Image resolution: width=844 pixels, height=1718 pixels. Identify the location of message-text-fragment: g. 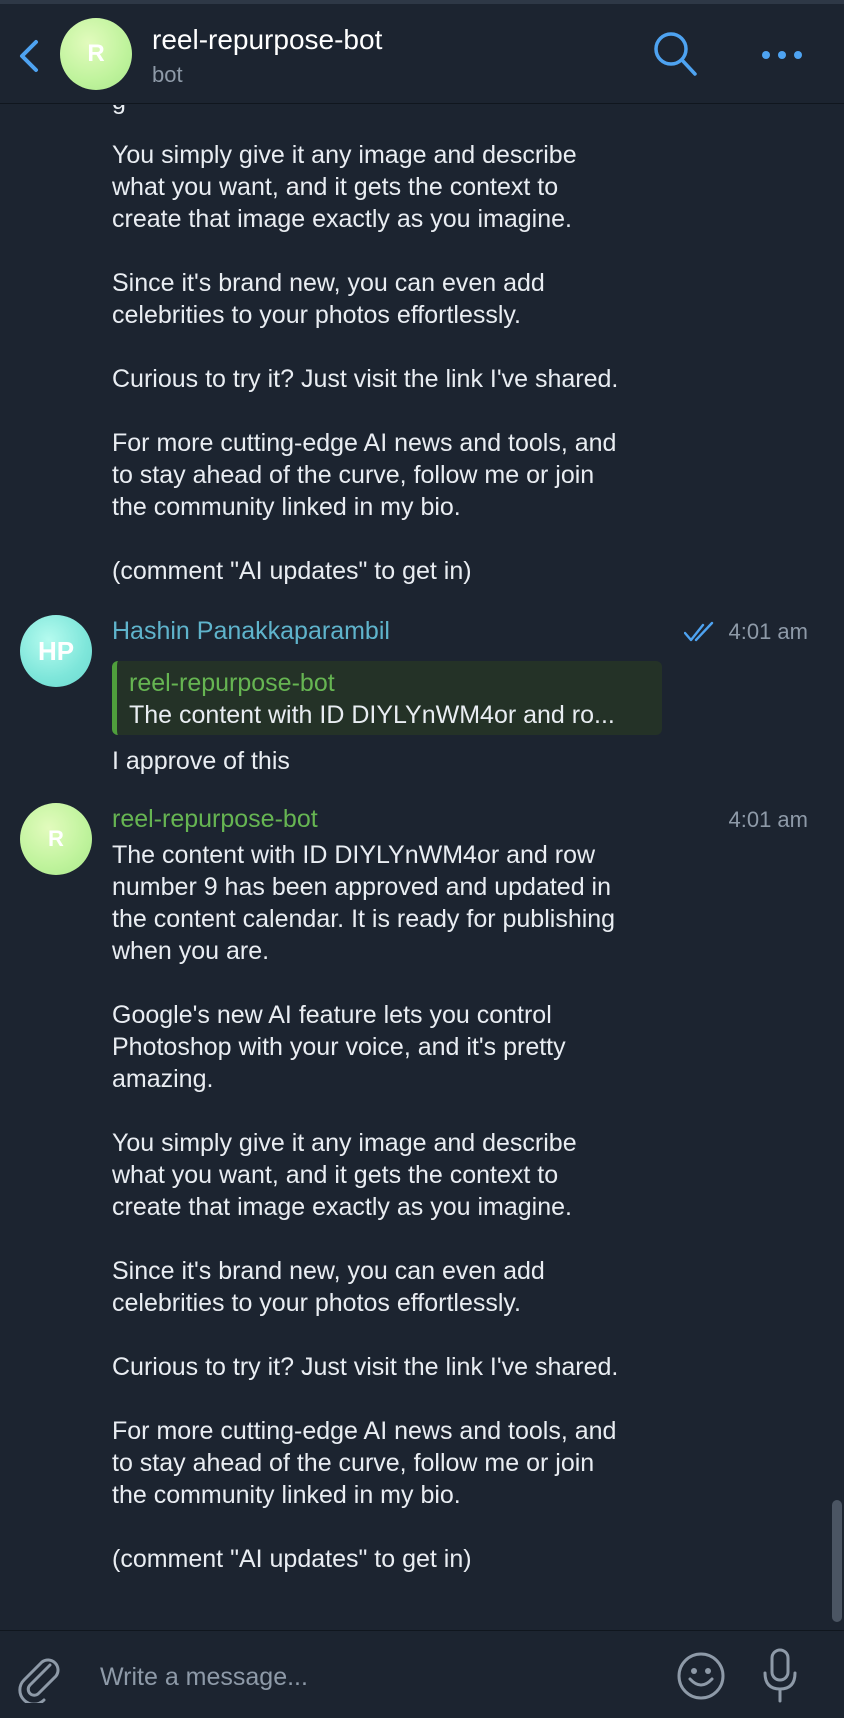
(402, 111).